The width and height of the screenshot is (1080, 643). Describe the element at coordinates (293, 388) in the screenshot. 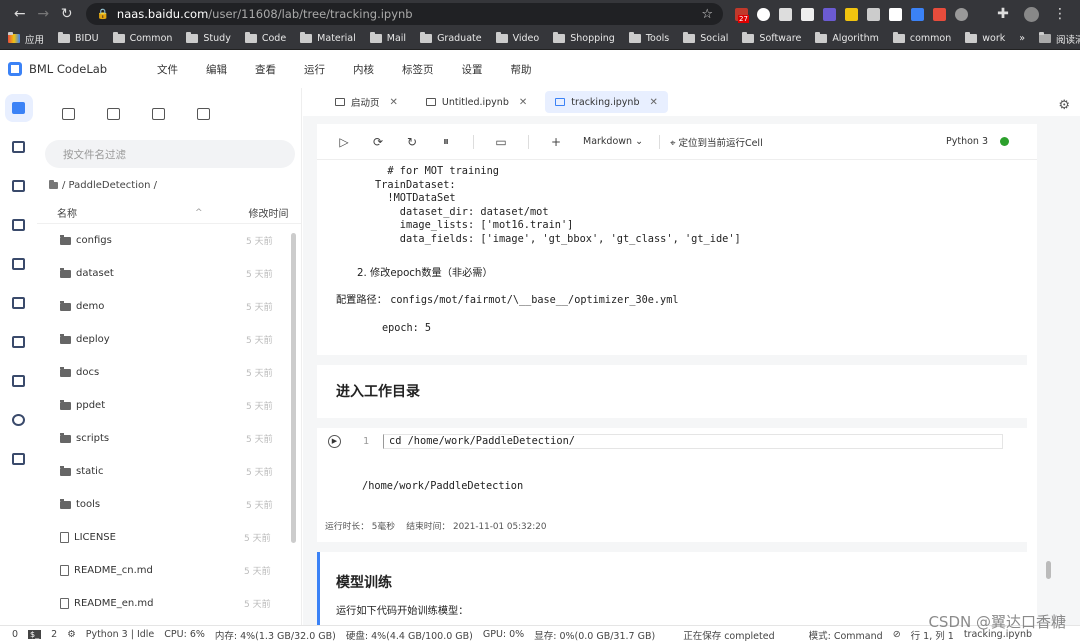

I see `file-list-scrollbar` at that location.